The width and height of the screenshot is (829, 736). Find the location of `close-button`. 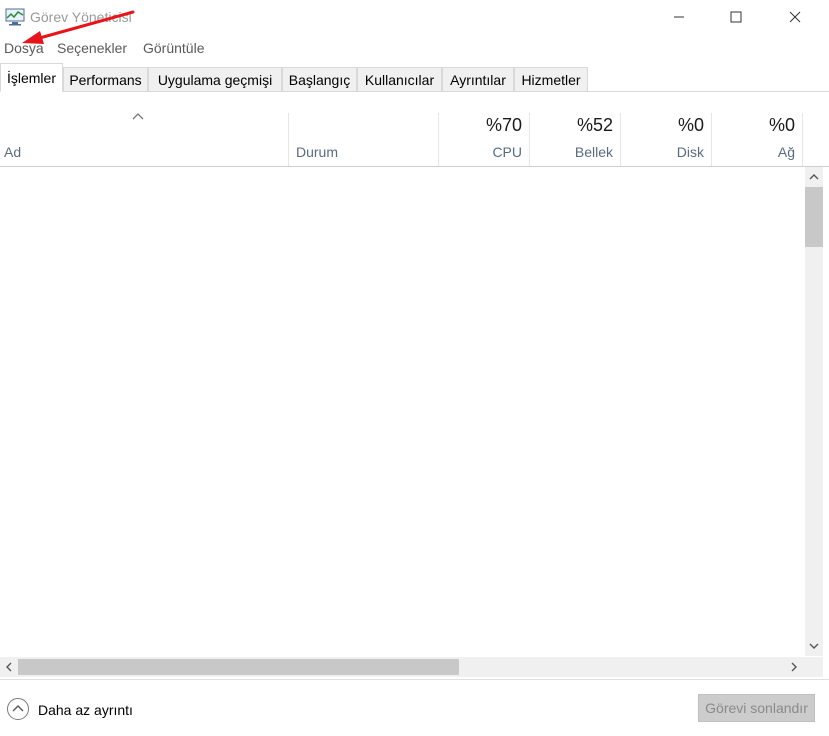

close-button is located at coordinates (795, 17).